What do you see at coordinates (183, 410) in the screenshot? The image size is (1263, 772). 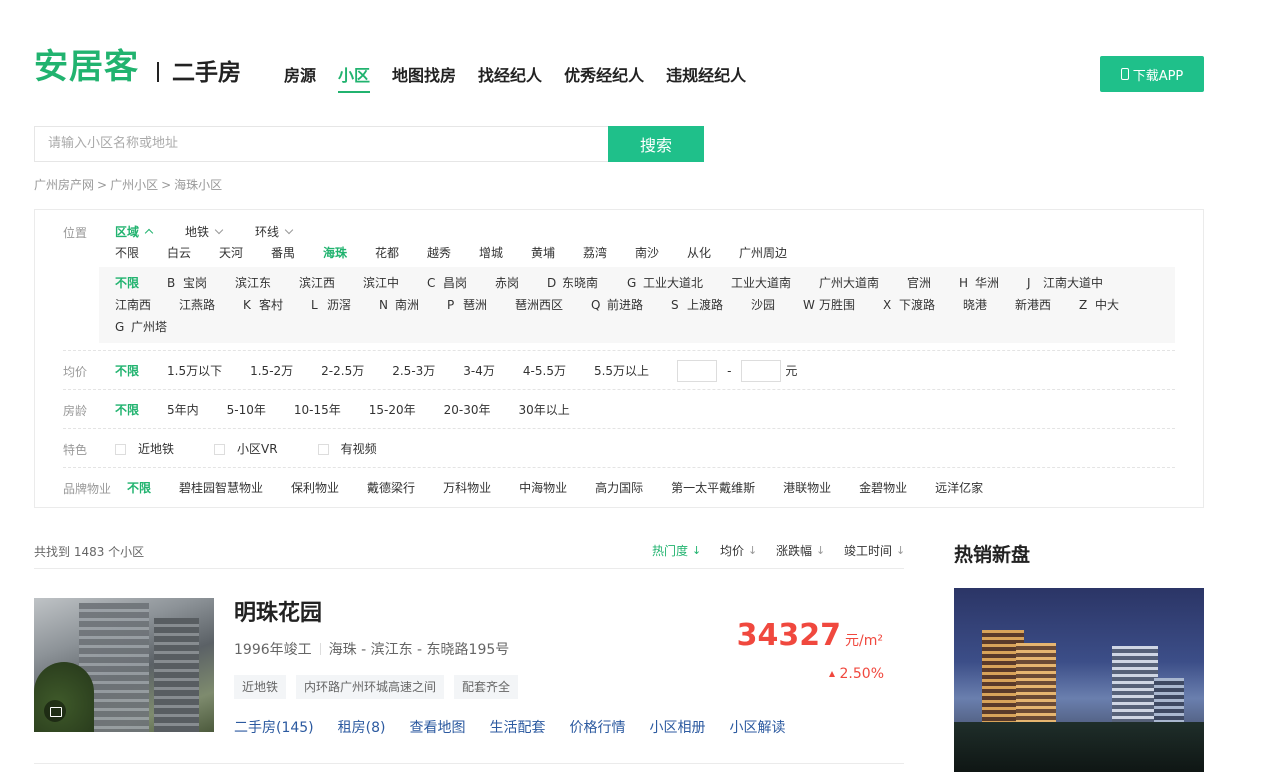 I see `age-option: 5年内` at bounding box center [183, 410].